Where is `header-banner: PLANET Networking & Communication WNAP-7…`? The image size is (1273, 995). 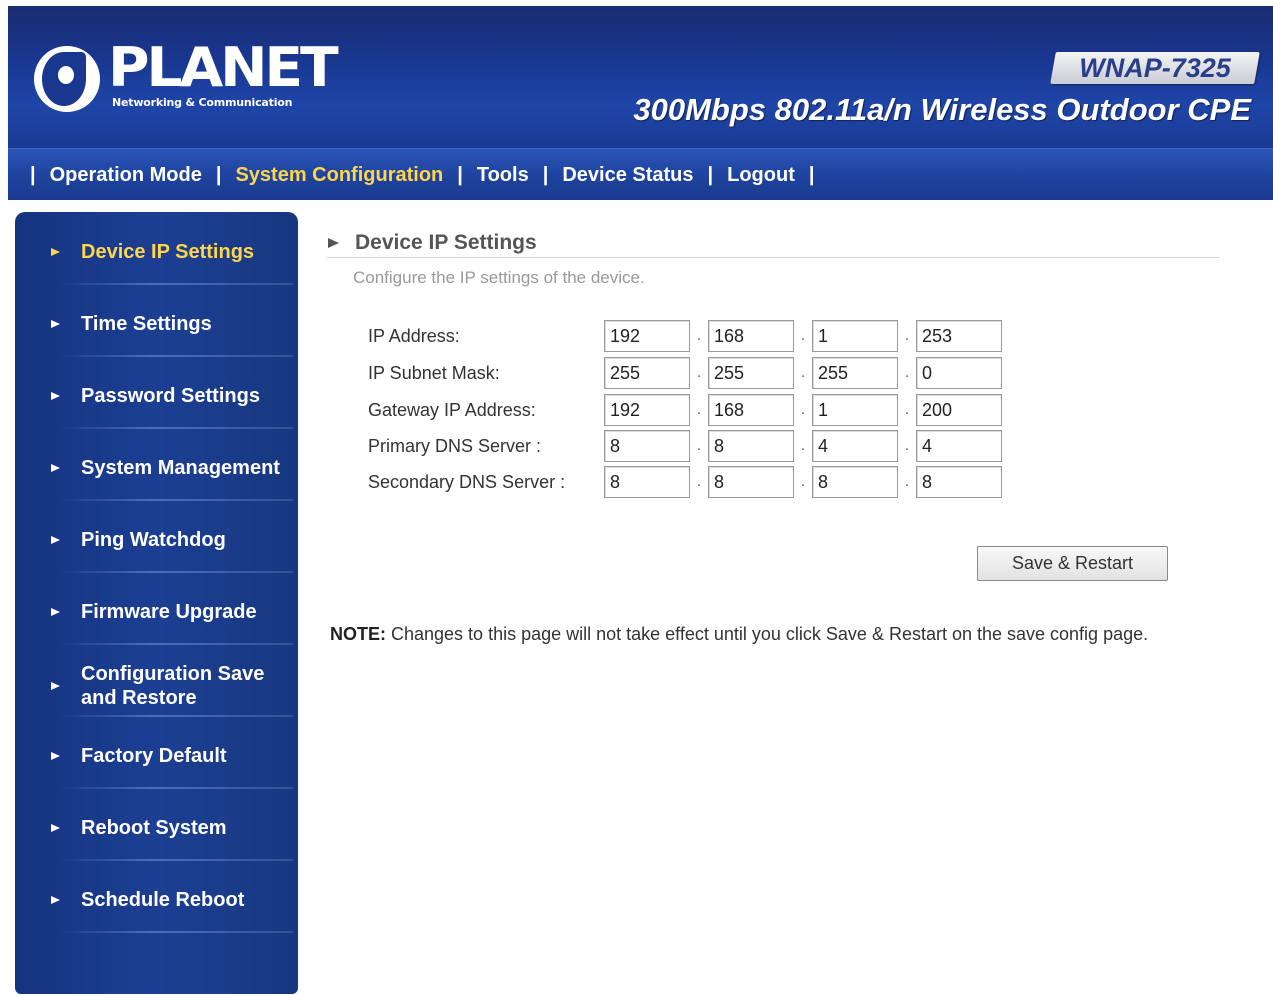
header-banner: PLANET Networking & Communication WNAP-7… is located at coordinates (640, 77).